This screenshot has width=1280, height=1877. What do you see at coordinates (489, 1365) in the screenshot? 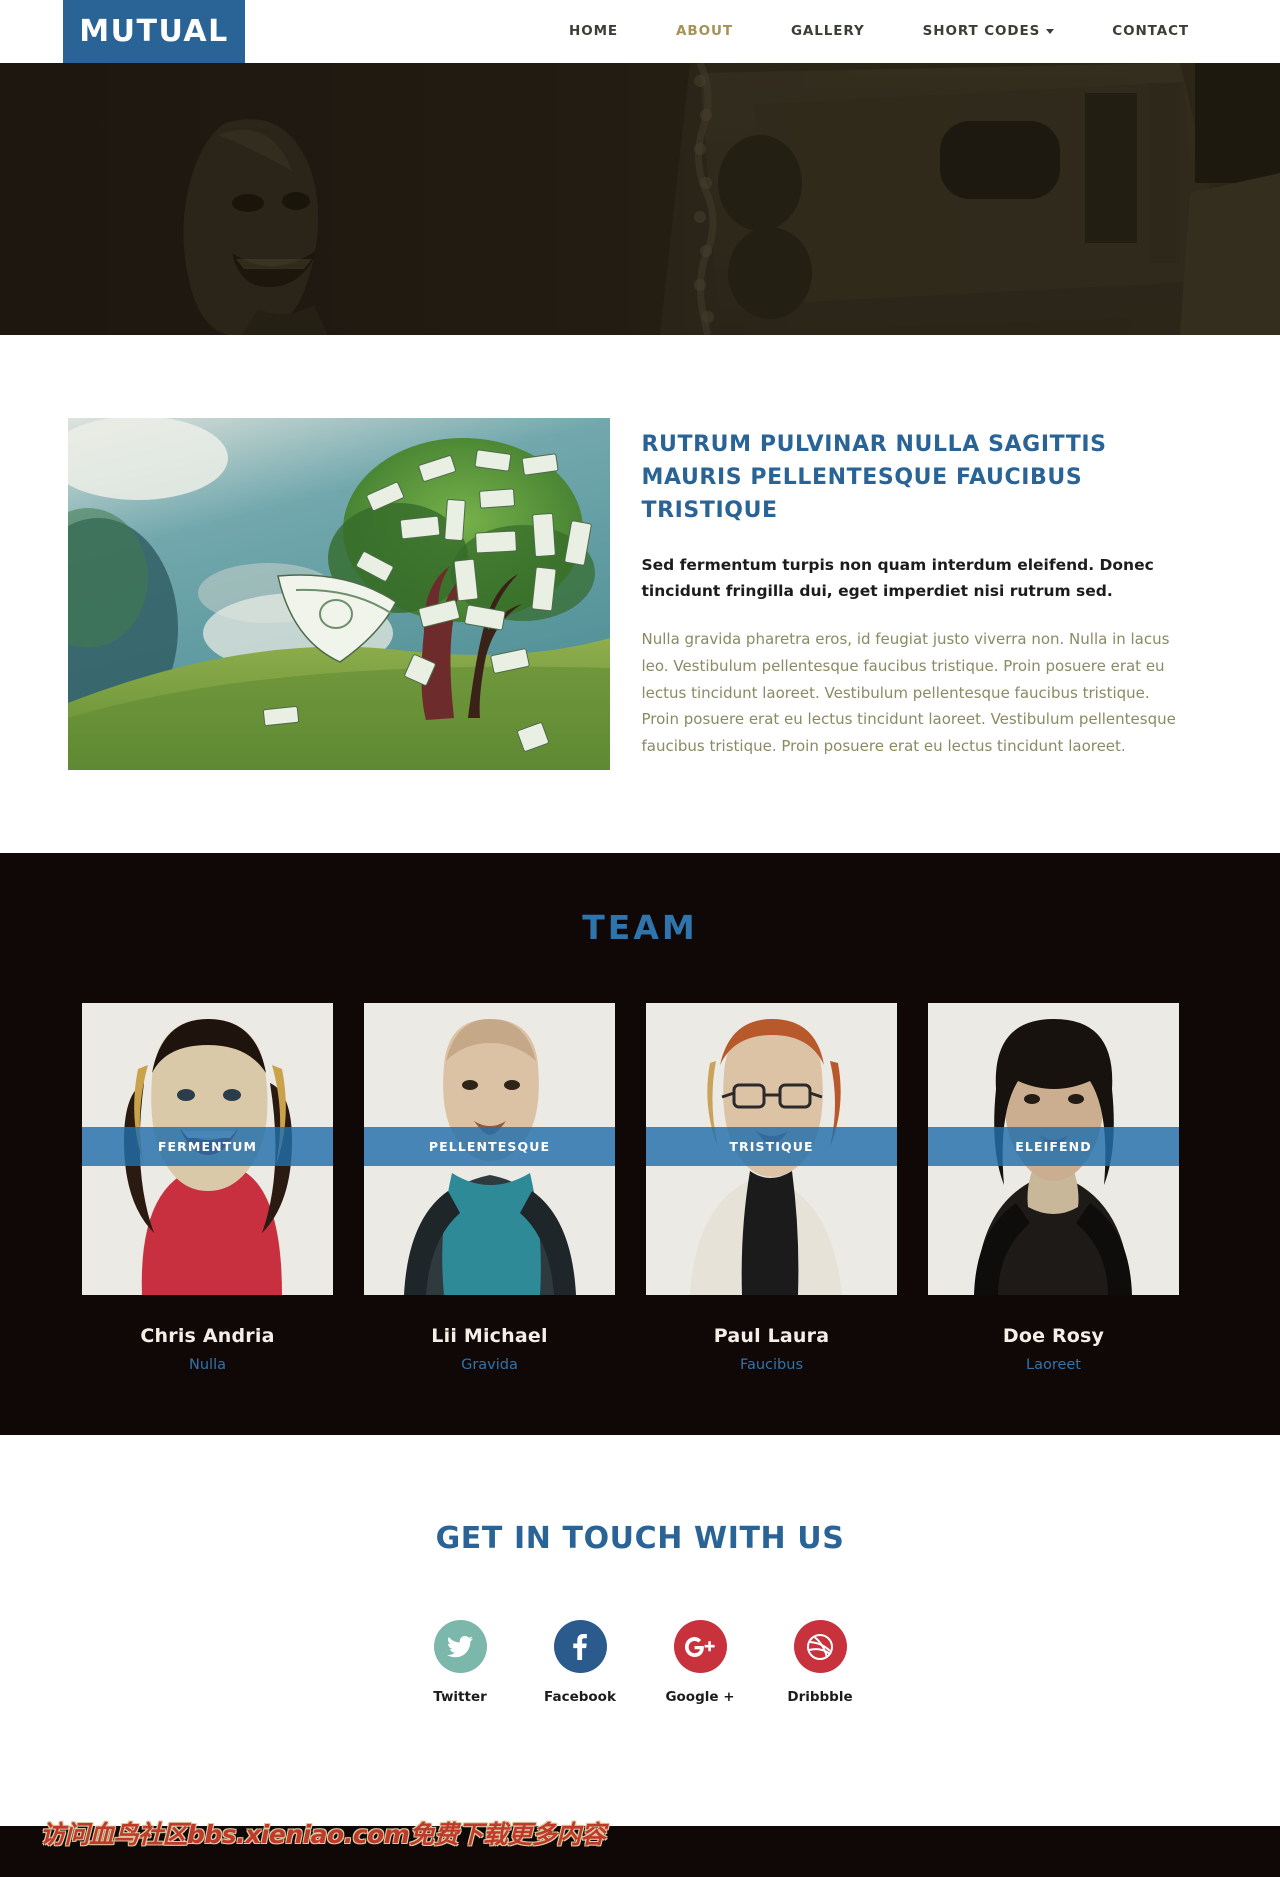
I see `team-member-role: Gravida` at bounding box center [489, 1365].